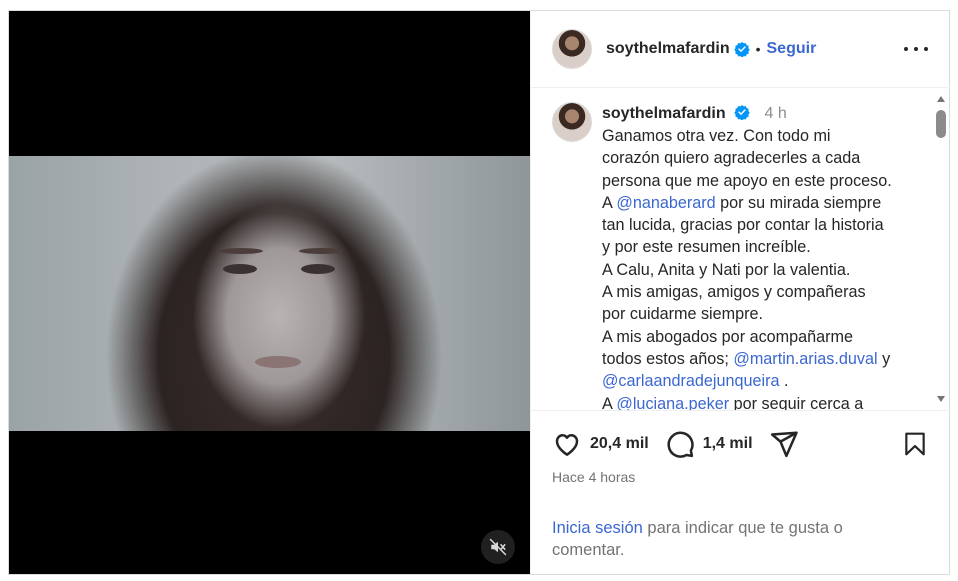 Image resolution: width=958 pixels, height=581 pixels. I want to click on caption-line: A mis abogados por acompañarme, so click(762, 337).